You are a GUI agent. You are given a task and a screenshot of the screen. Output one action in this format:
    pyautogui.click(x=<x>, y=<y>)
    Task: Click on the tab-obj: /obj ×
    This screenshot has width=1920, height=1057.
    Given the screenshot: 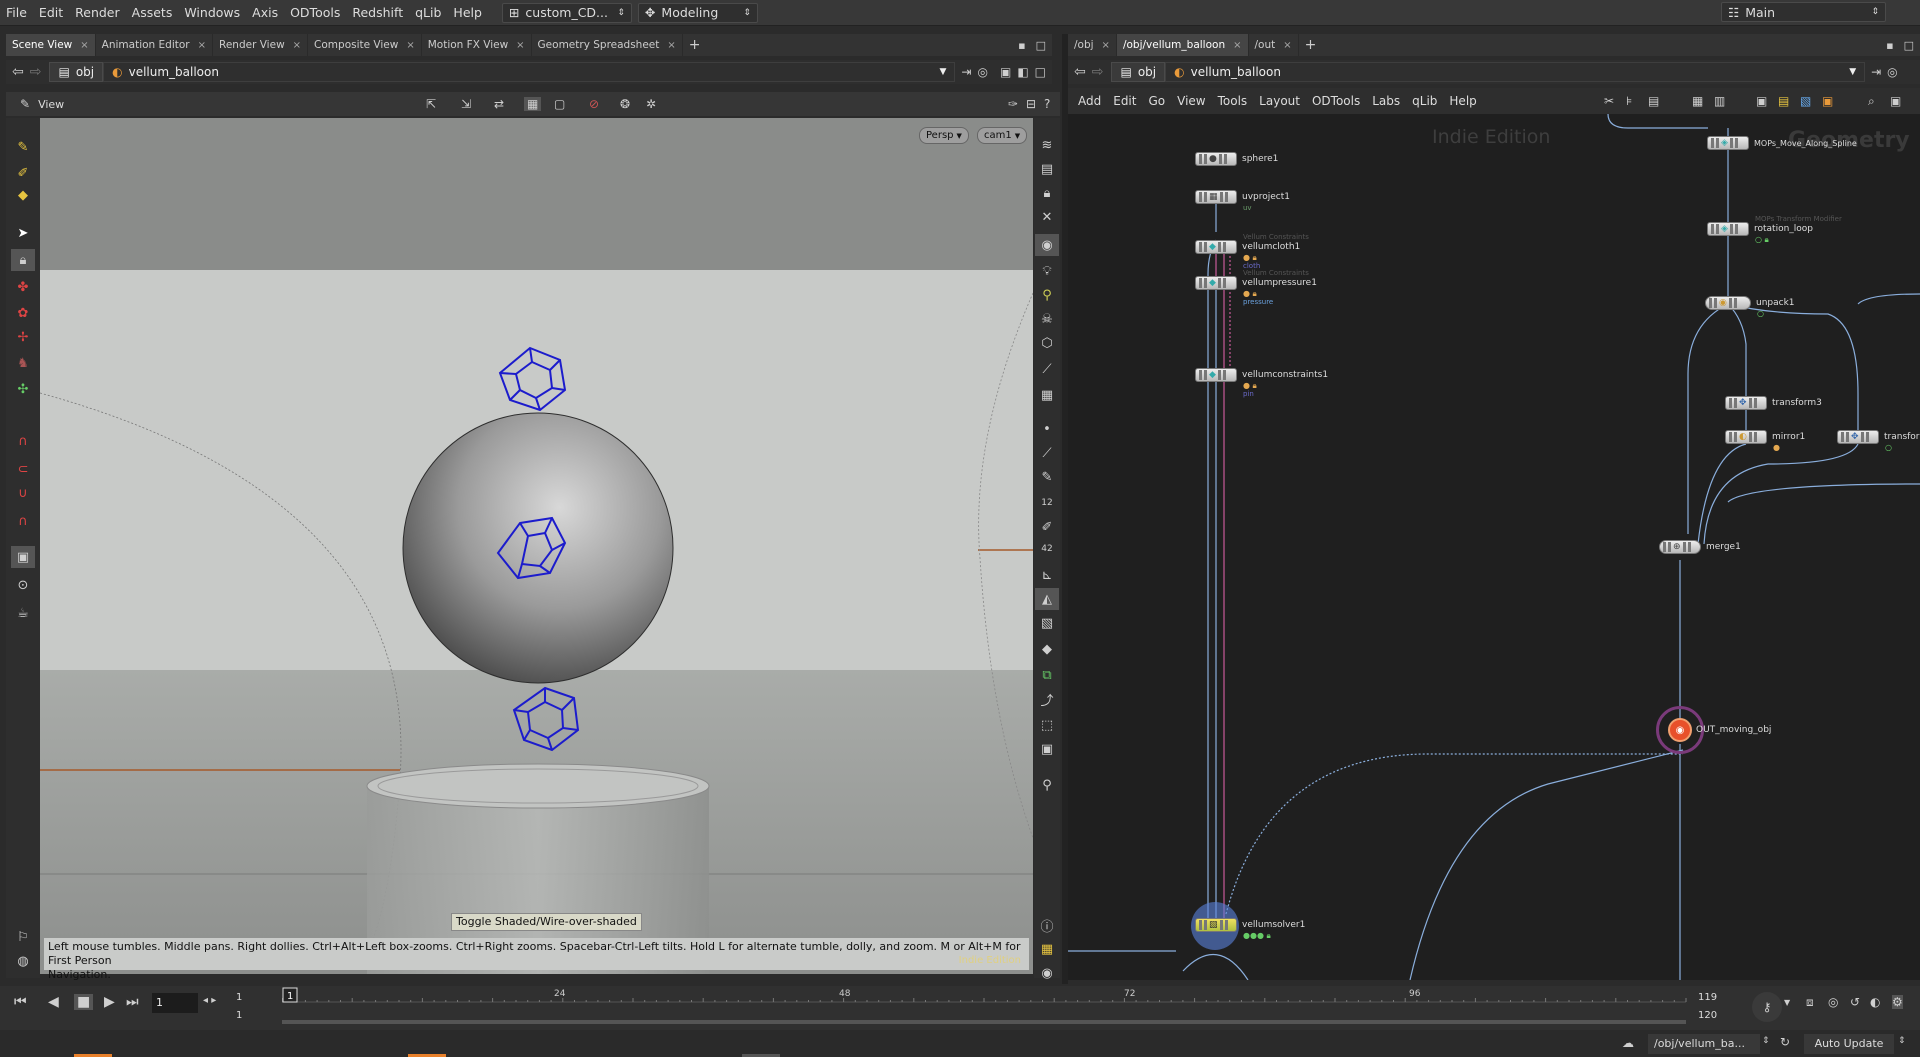 What is the action you would take?
    pyautogui.click(x=1092, y=45)
    